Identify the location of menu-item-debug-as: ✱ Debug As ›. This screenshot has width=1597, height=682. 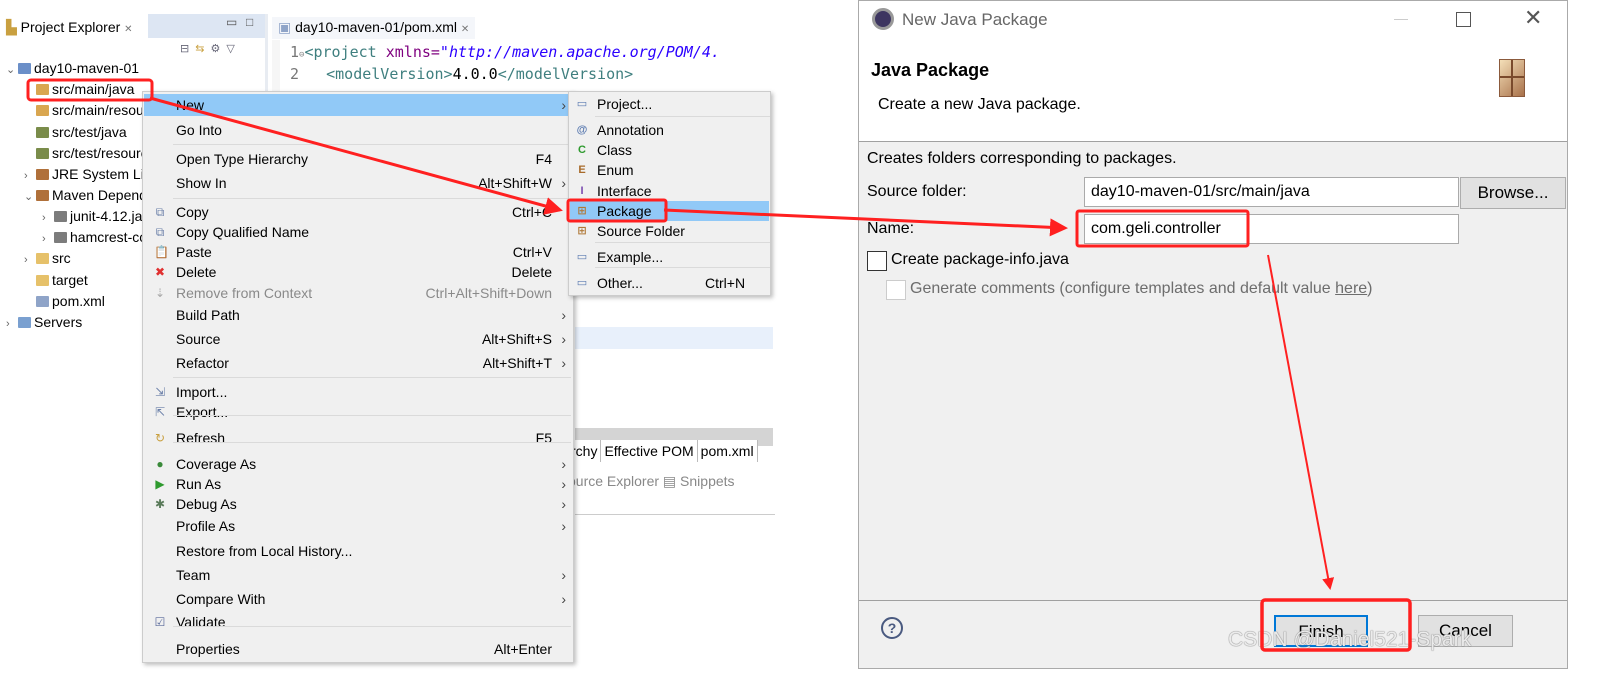
(358, 504).